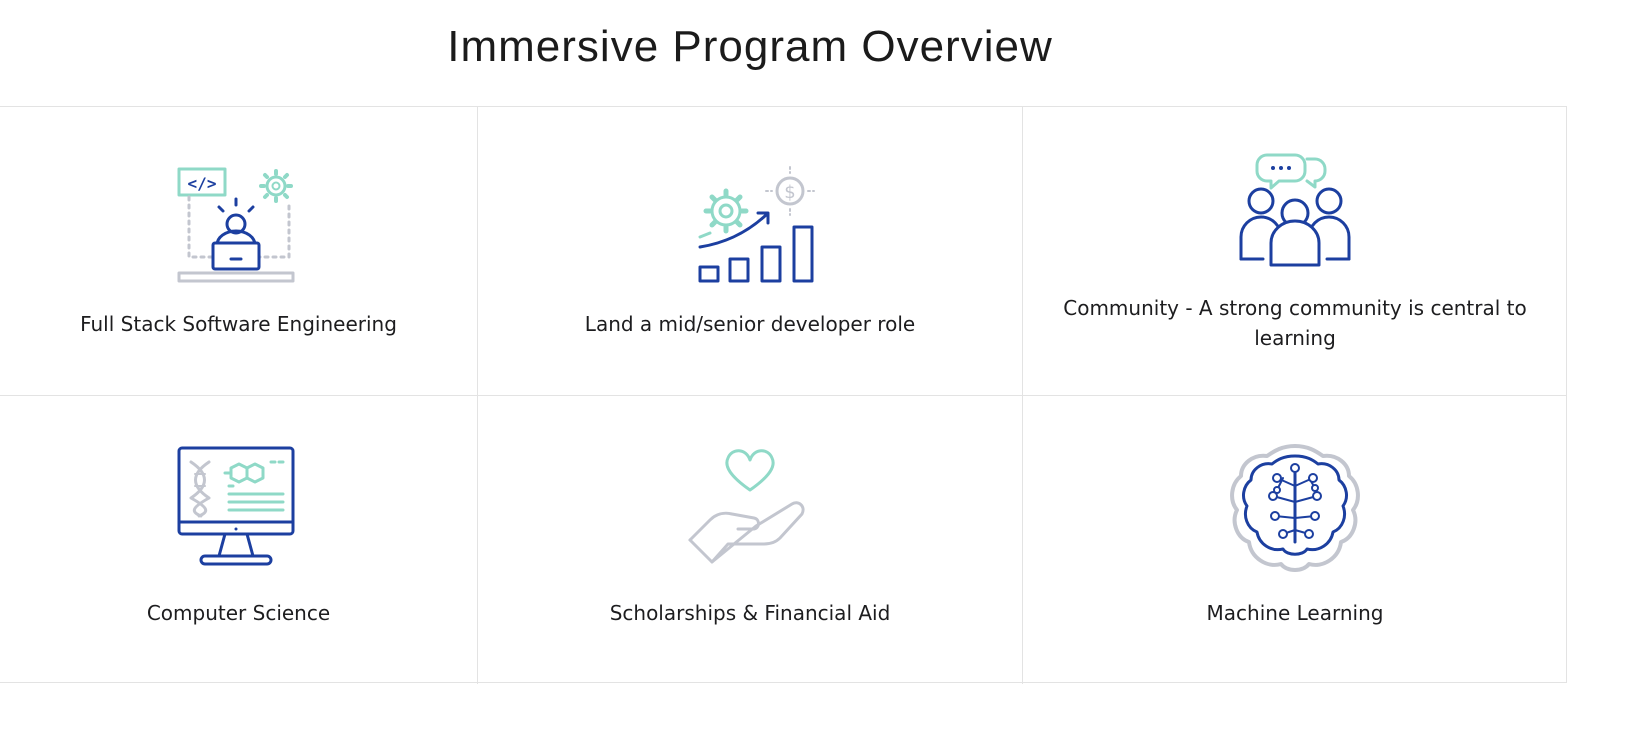 The height and width of the screenshot is (738, 1634). What do you see at coordinates (239, 219) in the screenshot?
I see `developer-laptop-icon: </>` at bounding box center [239, 219].